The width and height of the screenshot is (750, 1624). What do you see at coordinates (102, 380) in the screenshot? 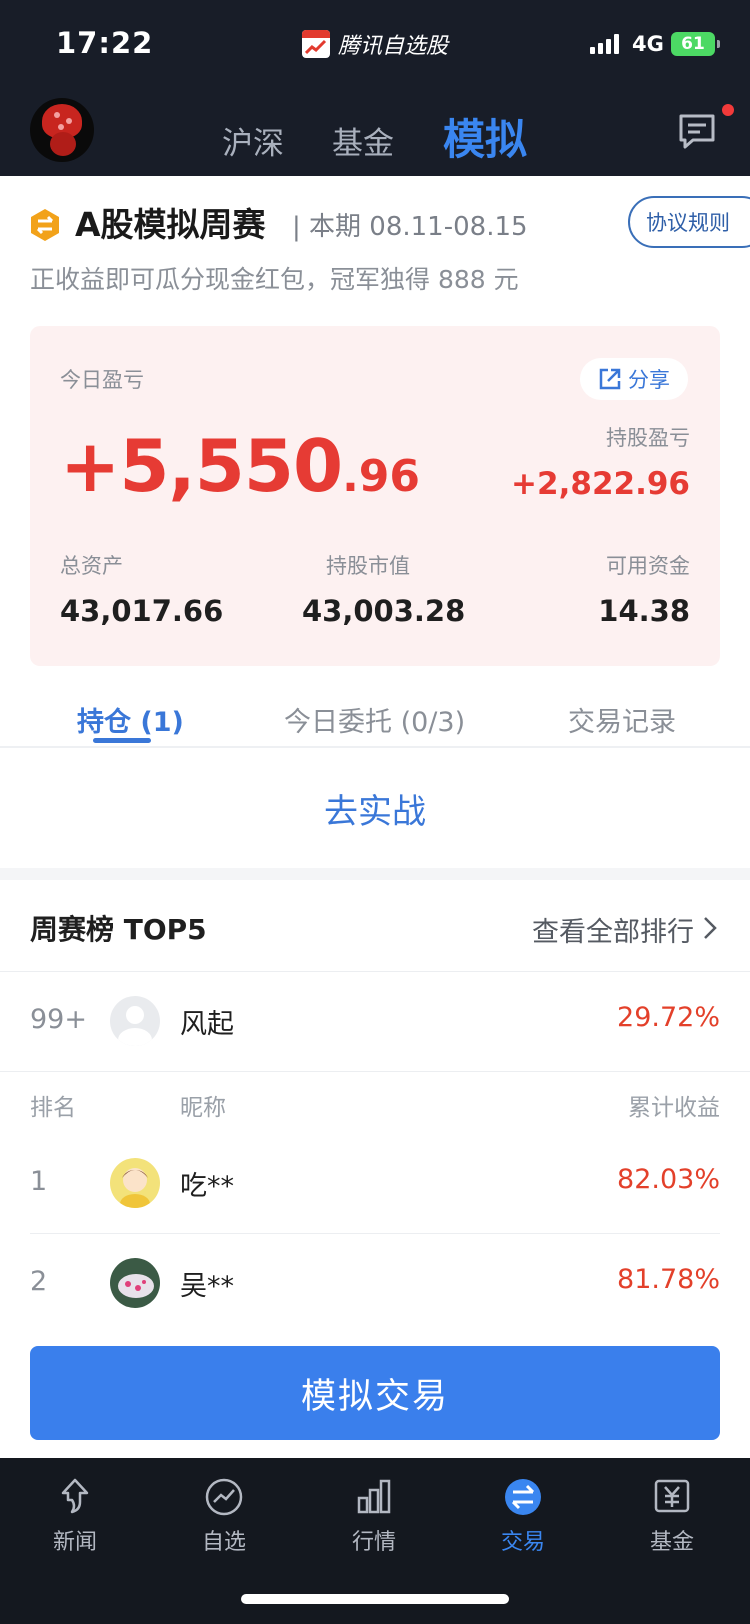
I see `today-pnl-label: 今日盈亏` at bounding box center [102, 380].